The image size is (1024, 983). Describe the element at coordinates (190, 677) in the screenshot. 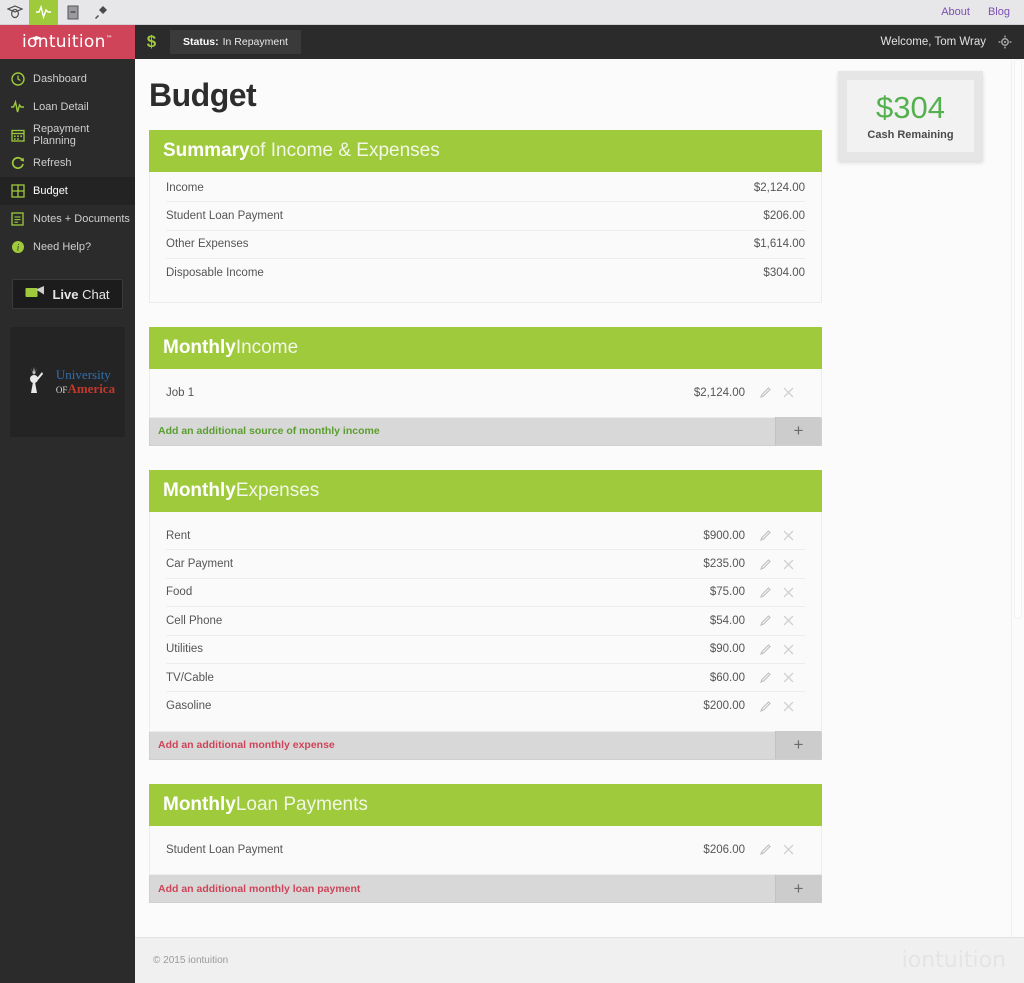

I see `row-label: TV/Cable` at that location.